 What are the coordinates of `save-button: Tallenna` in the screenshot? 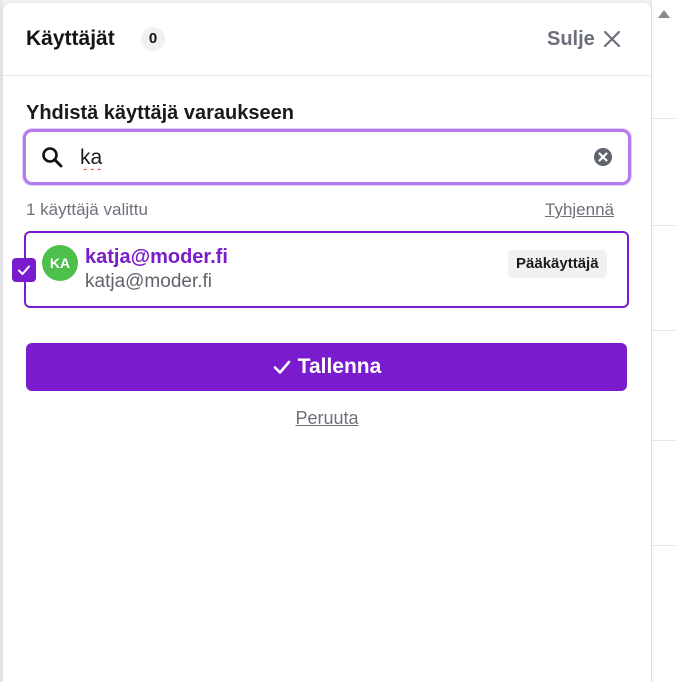 It's located at (326, 367).